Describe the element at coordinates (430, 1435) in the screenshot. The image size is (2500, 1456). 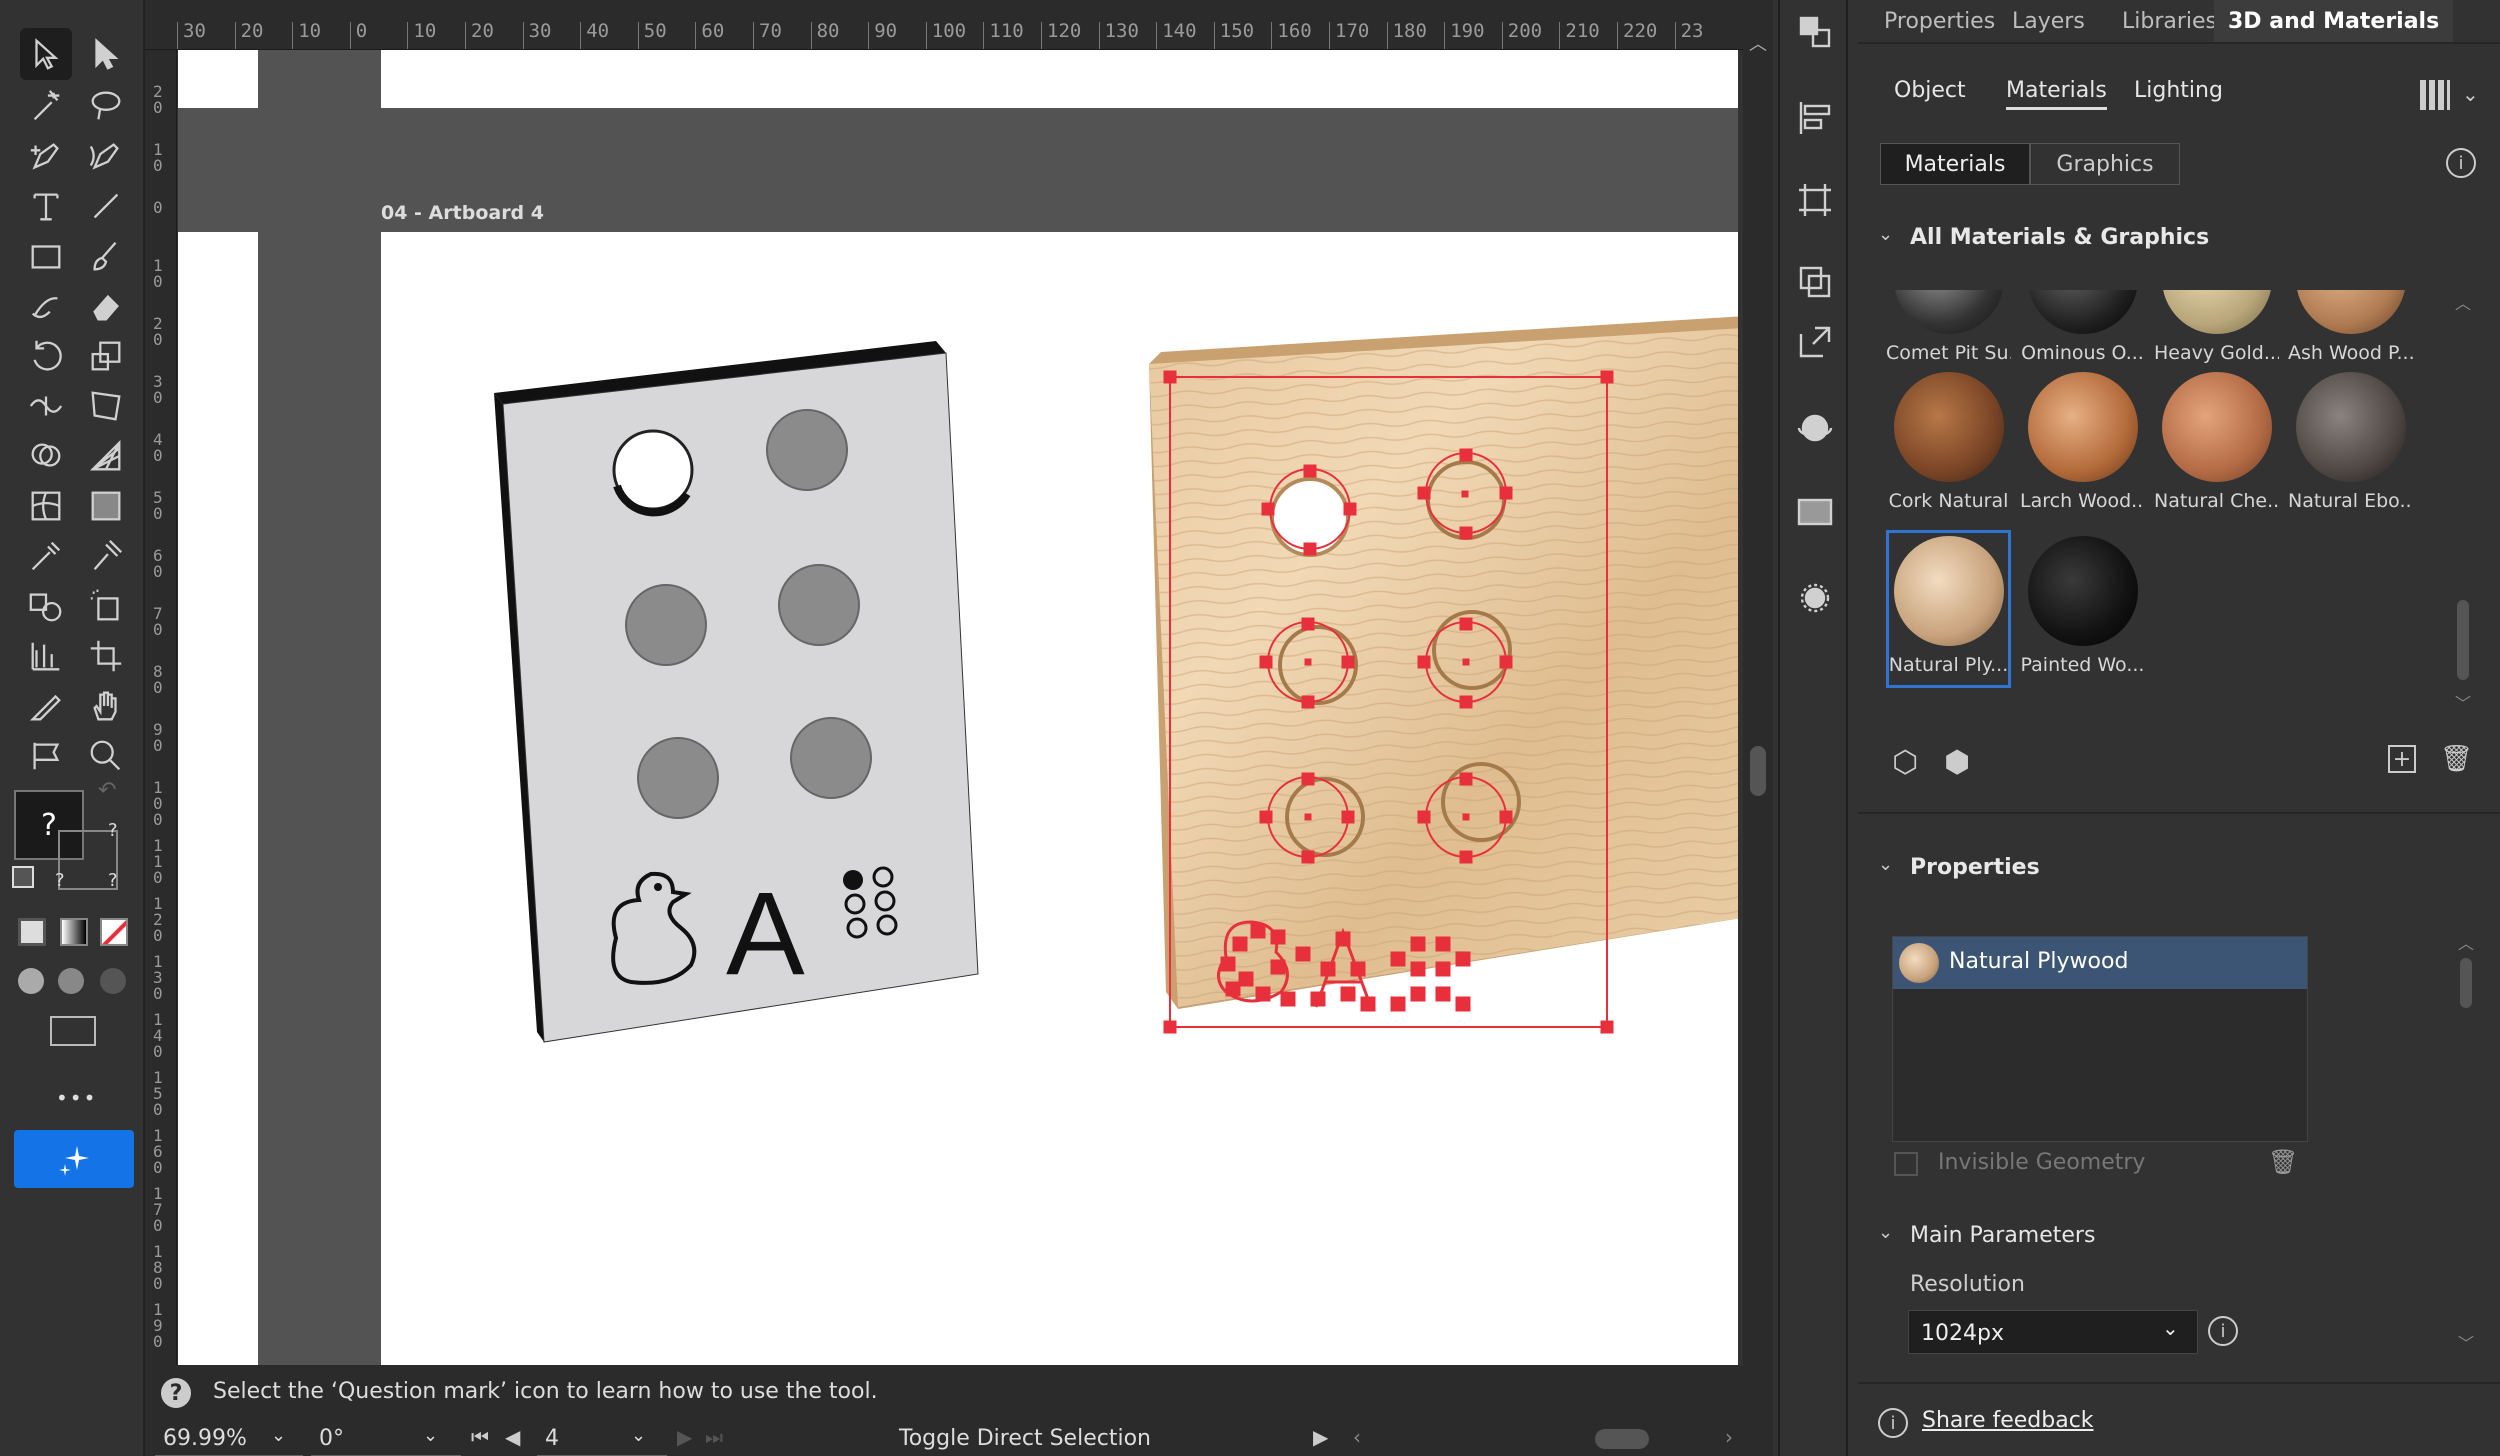
I see `rotation-chevron-icon: ⌄` at that location.